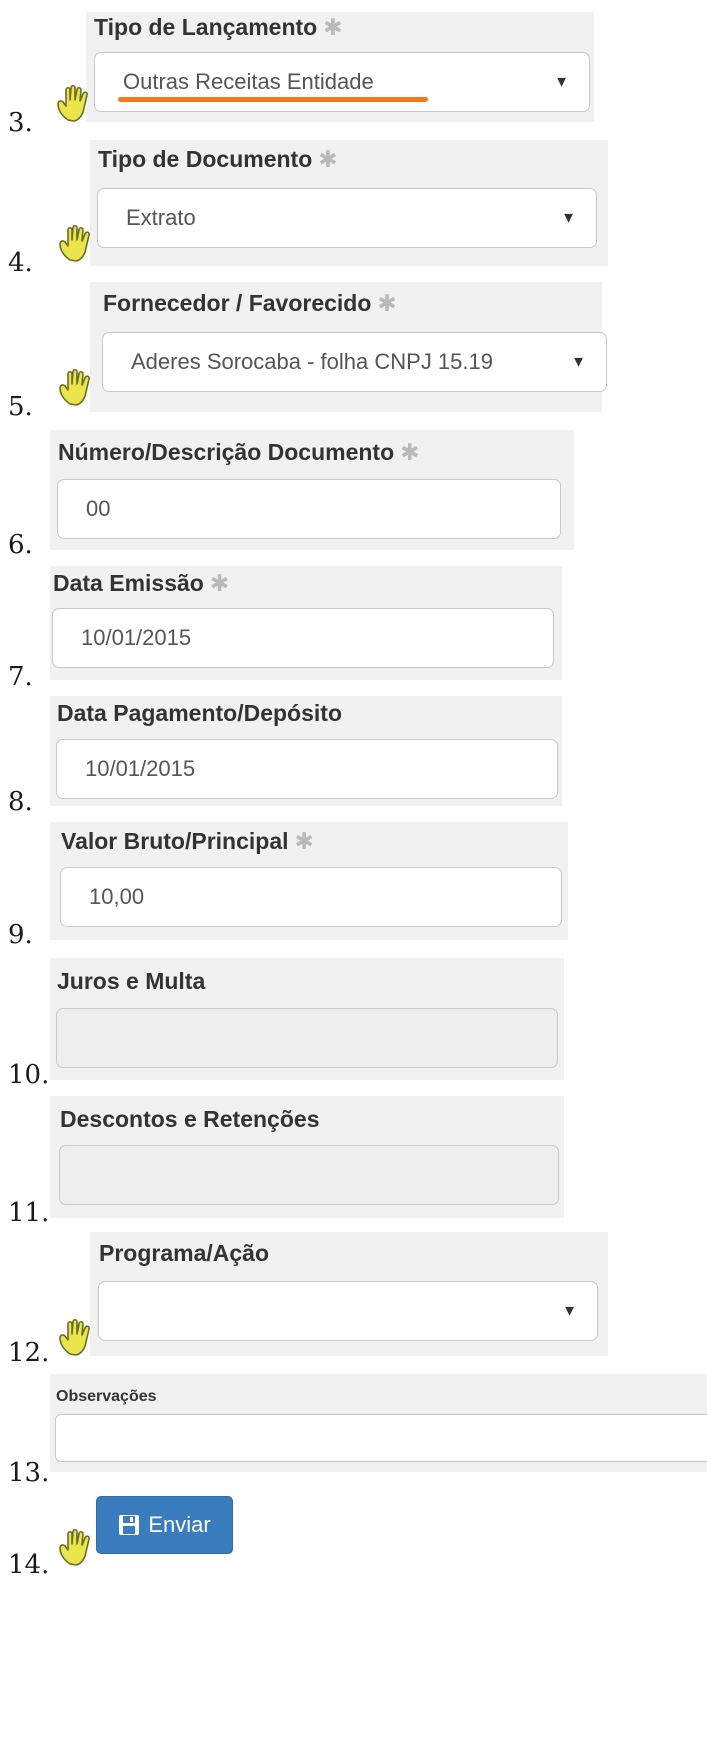 This screenshot has height=1738, width=707. Describe the element at coordinates (381, 1438) in the screenshot. I see `observacoes-input` at that location.